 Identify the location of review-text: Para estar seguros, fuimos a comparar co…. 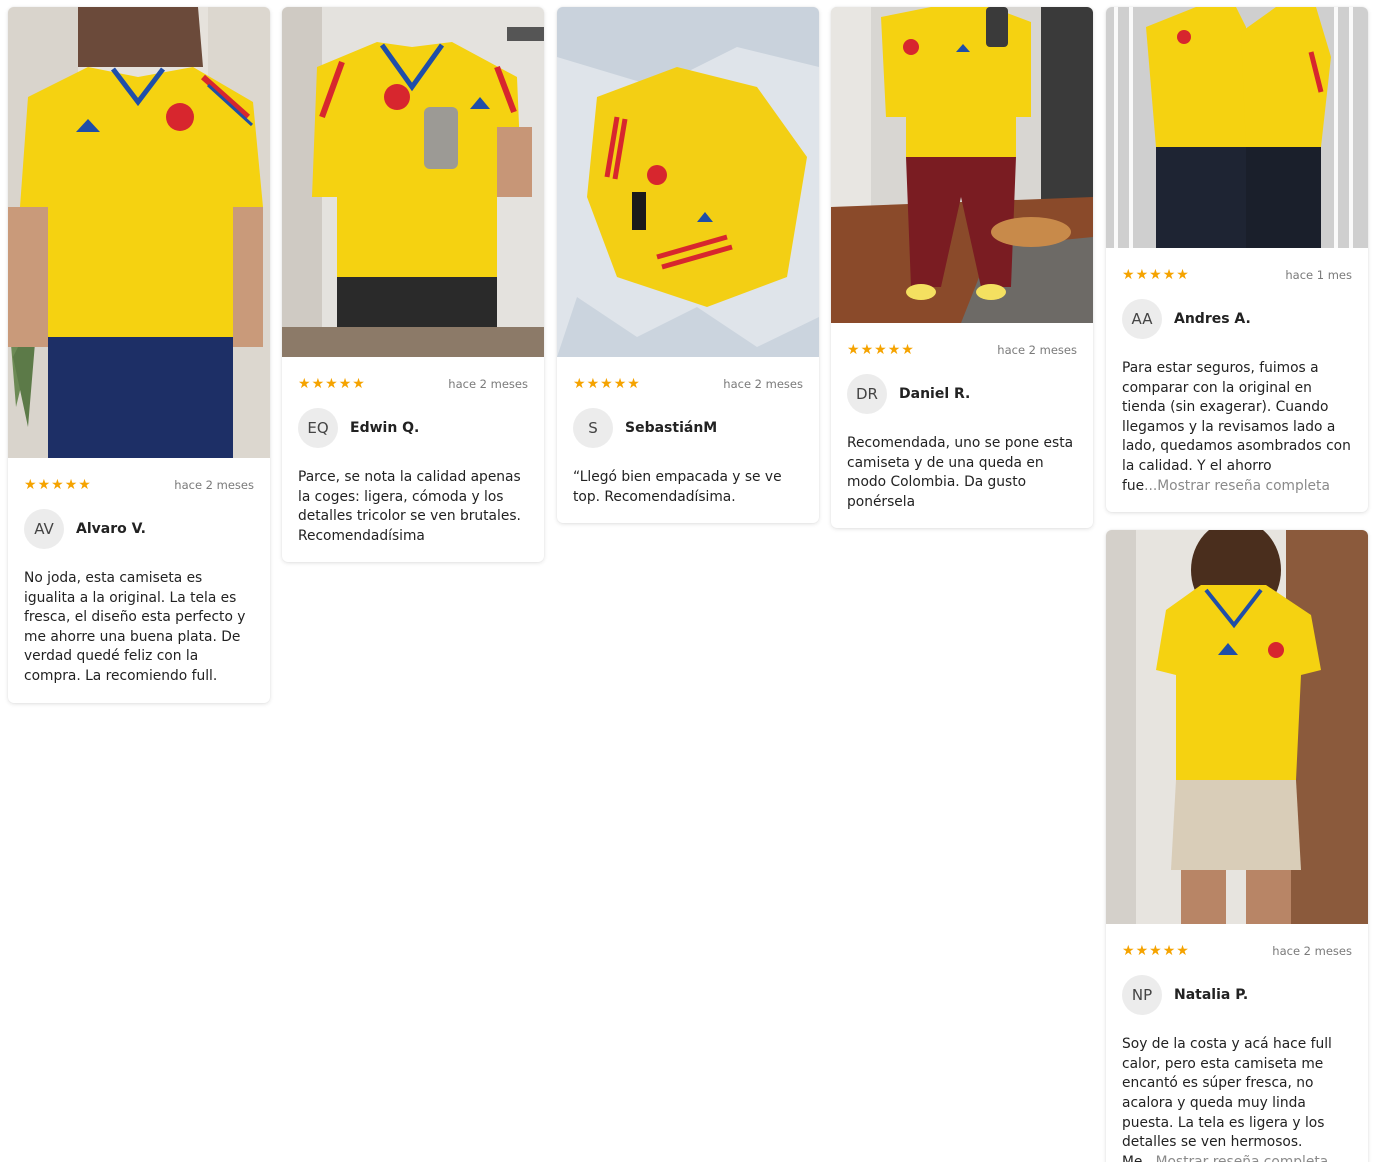
(1237, 427).